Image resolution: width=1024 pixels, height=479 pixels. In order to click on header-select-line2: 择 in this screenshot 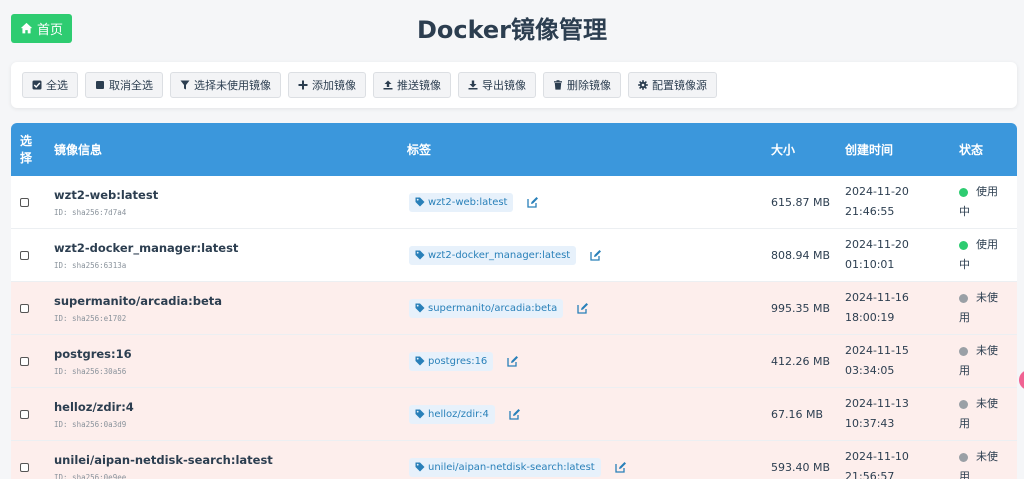, I will do `click(25, 157)`.